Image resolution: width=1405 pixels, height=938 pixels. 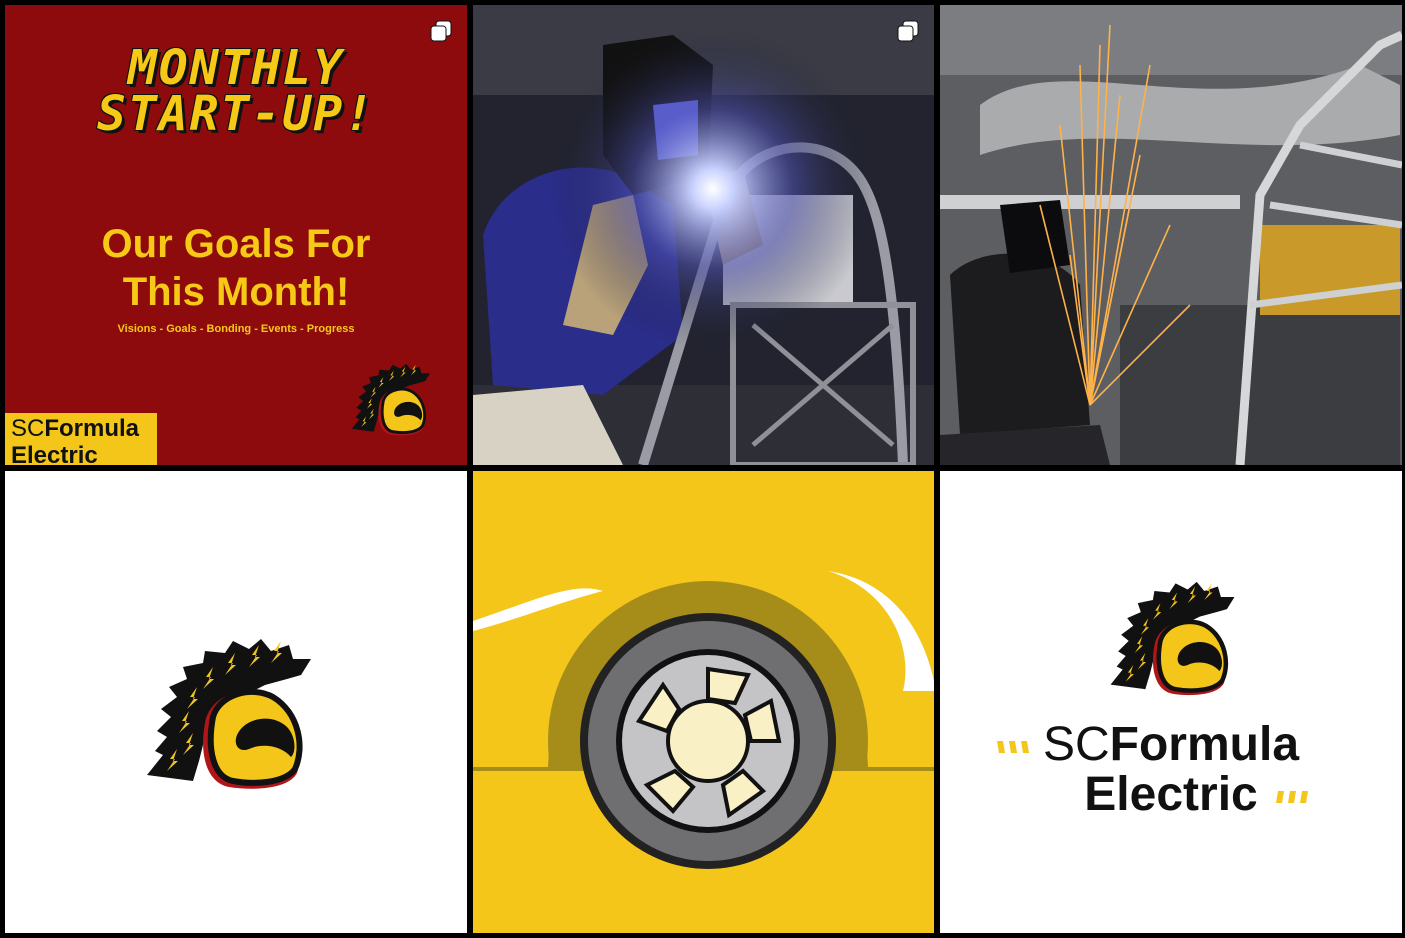 I want to click on poster-goals-line-2: This Month!, so click(x=236, y=292).